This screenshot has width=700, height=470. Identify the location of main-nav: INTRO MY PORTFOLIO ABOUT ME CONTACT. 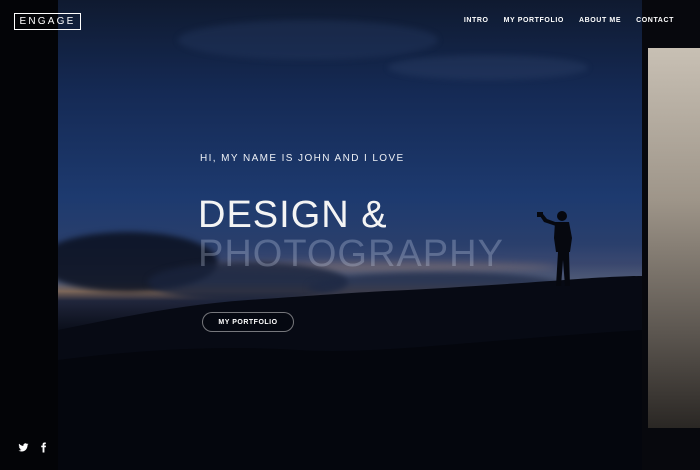
(569, 20).